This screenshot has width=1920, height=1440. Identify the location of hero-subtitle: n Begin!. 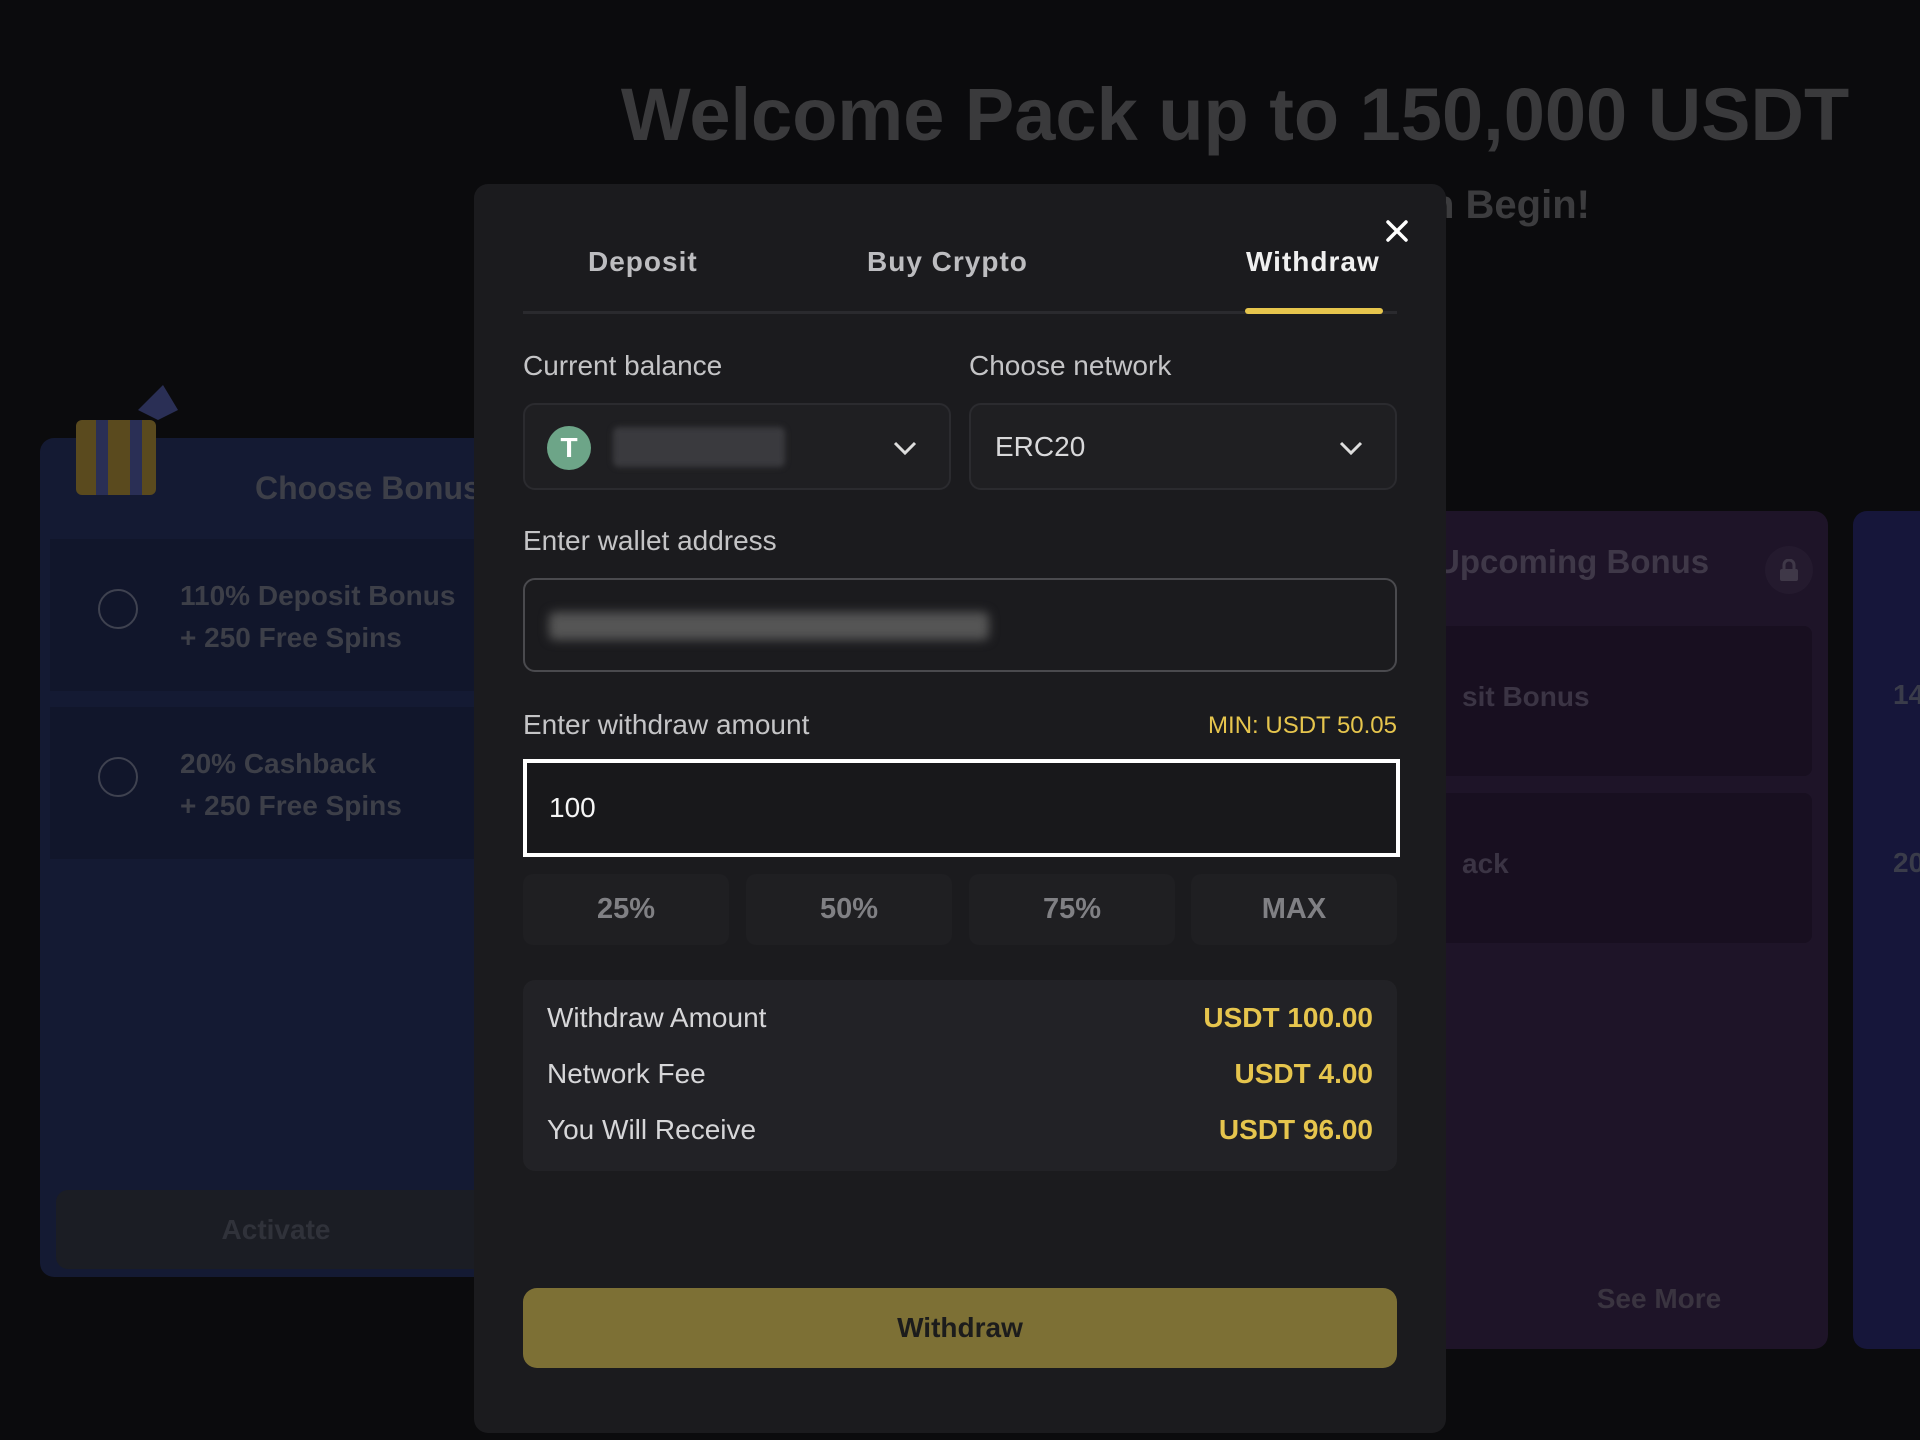
(1510, 205).